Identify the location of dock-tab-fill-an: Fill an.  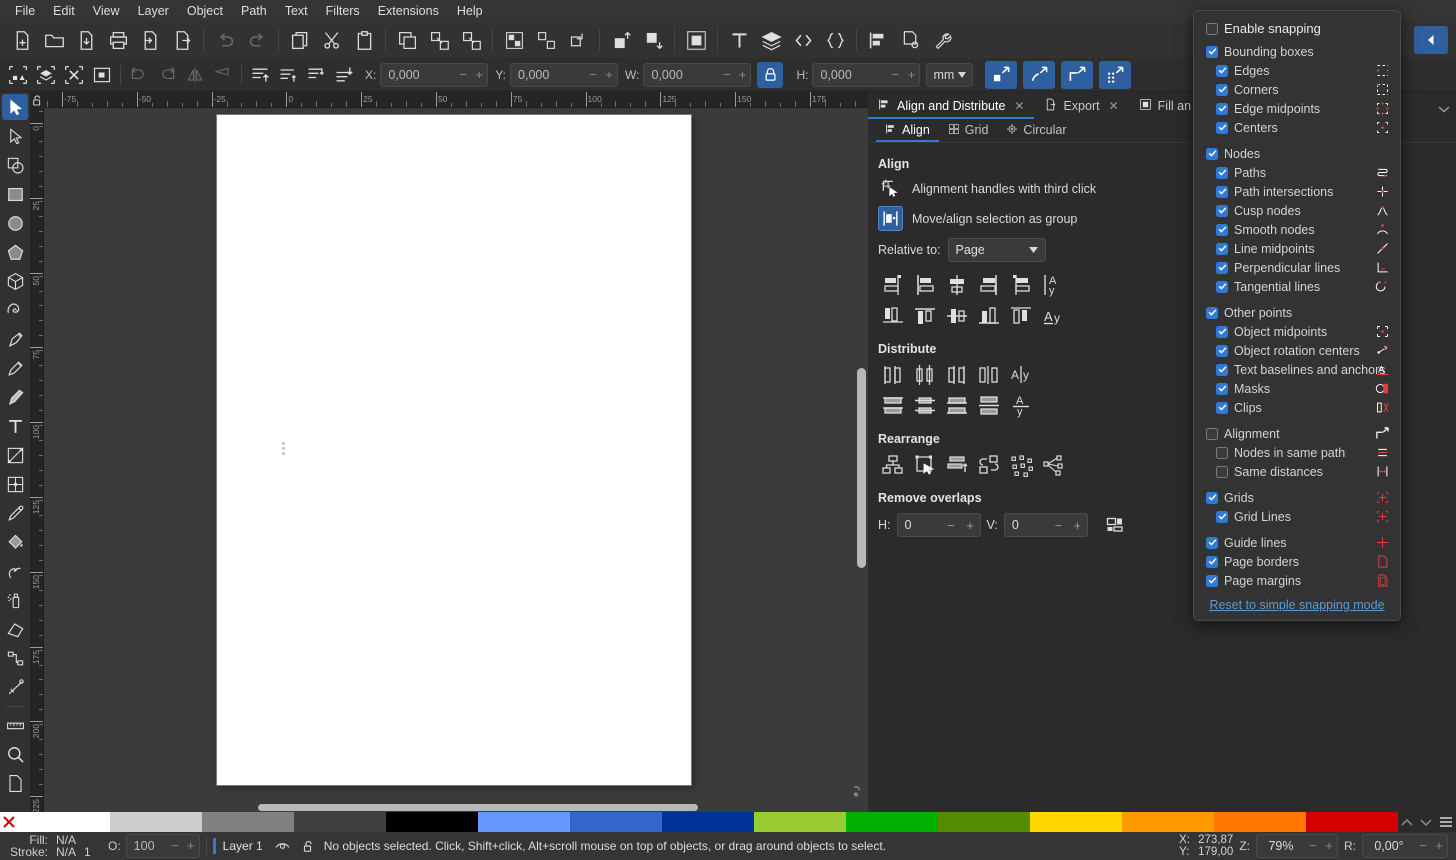
(1165, 106).